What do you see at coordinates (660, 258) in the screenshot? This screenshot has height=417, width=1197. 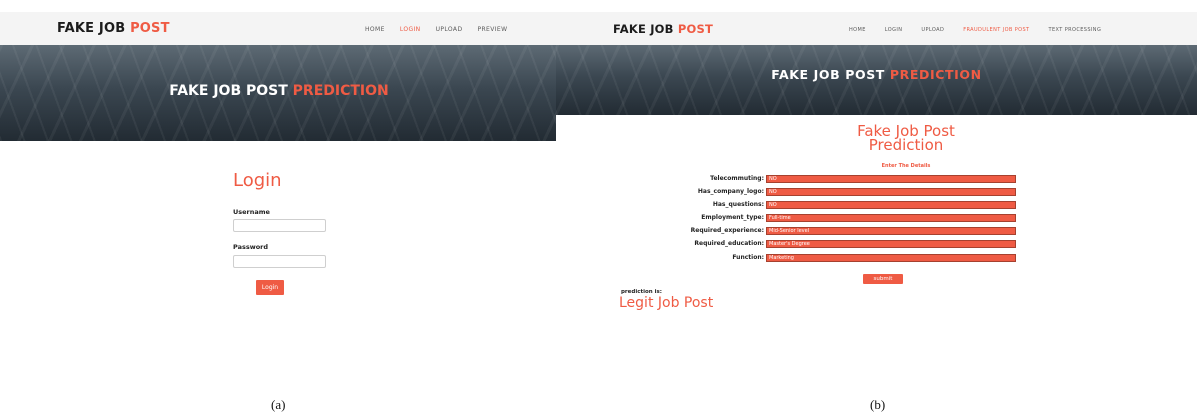 I see `form-row-function: Function:` at bounding box center [660, 258].